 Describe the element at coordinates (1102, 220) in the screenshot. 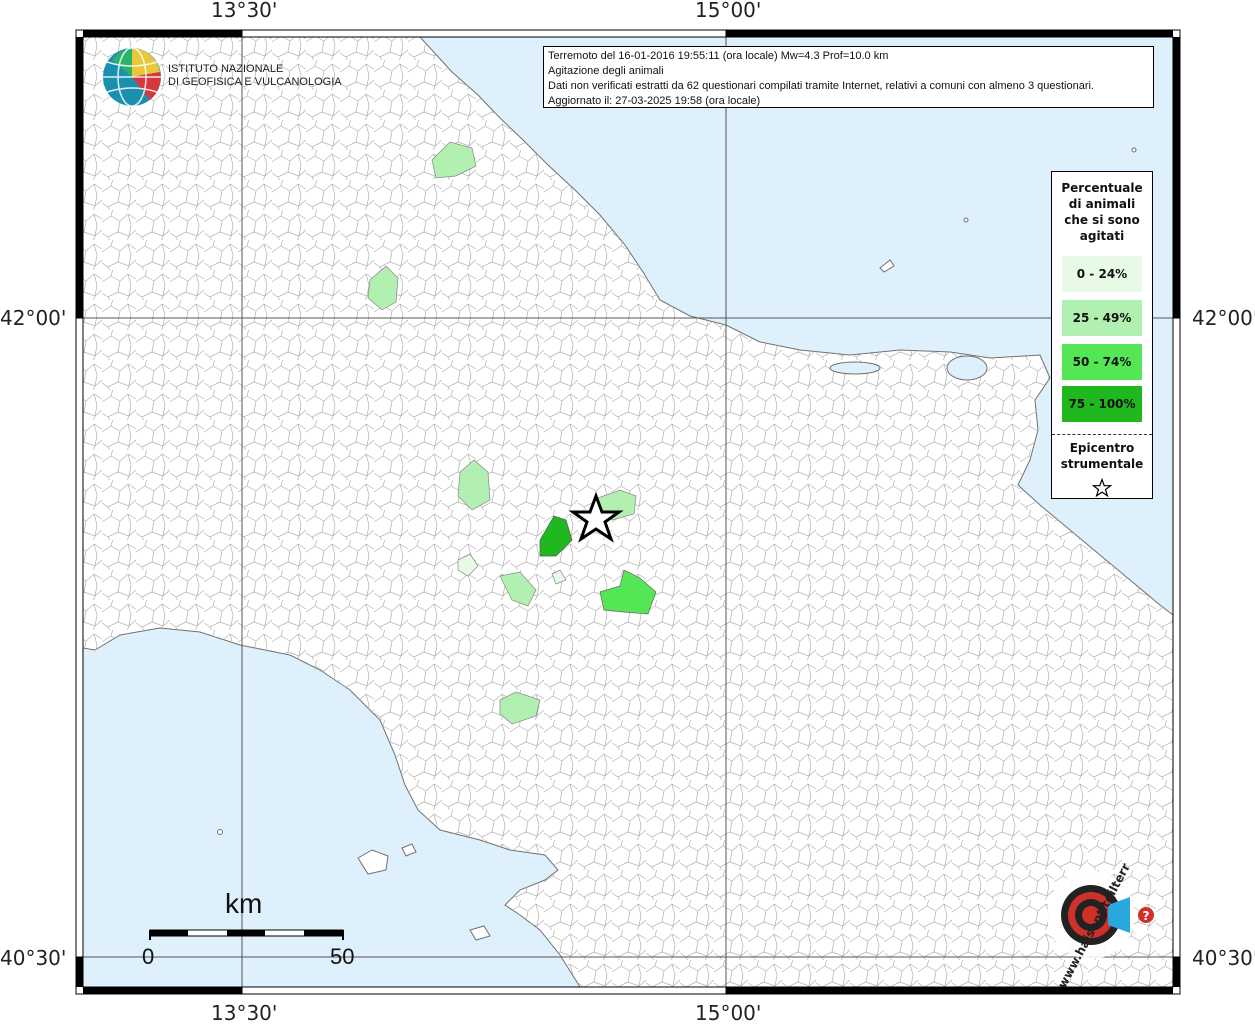

I see `legend-title-line3: che si sono` at that location.